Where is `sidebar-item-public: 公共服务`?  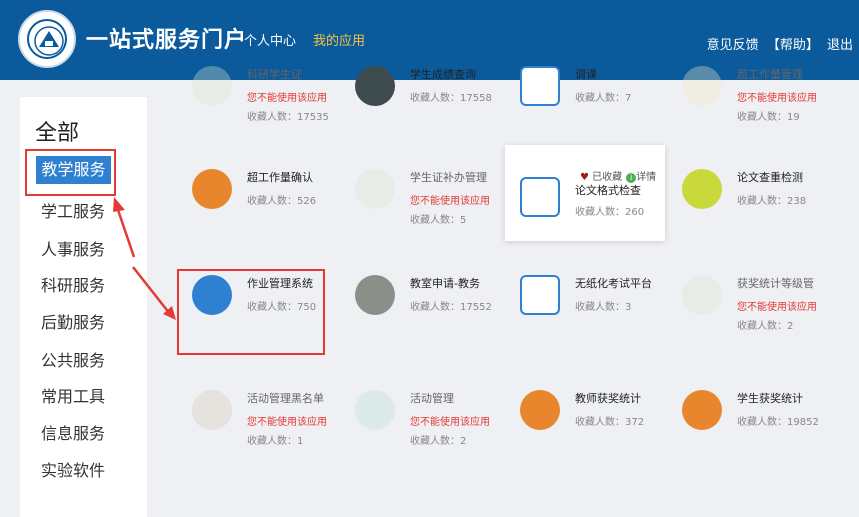
sidebar-item-public: 公共服务 is located at coordinates (73, 359).